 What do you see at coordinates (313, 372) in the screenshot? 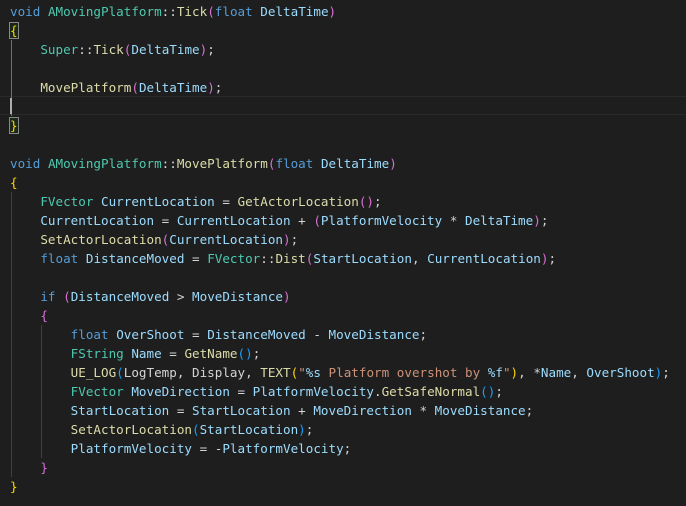
I see `code-token: %s` at bounding box center [313, 372].